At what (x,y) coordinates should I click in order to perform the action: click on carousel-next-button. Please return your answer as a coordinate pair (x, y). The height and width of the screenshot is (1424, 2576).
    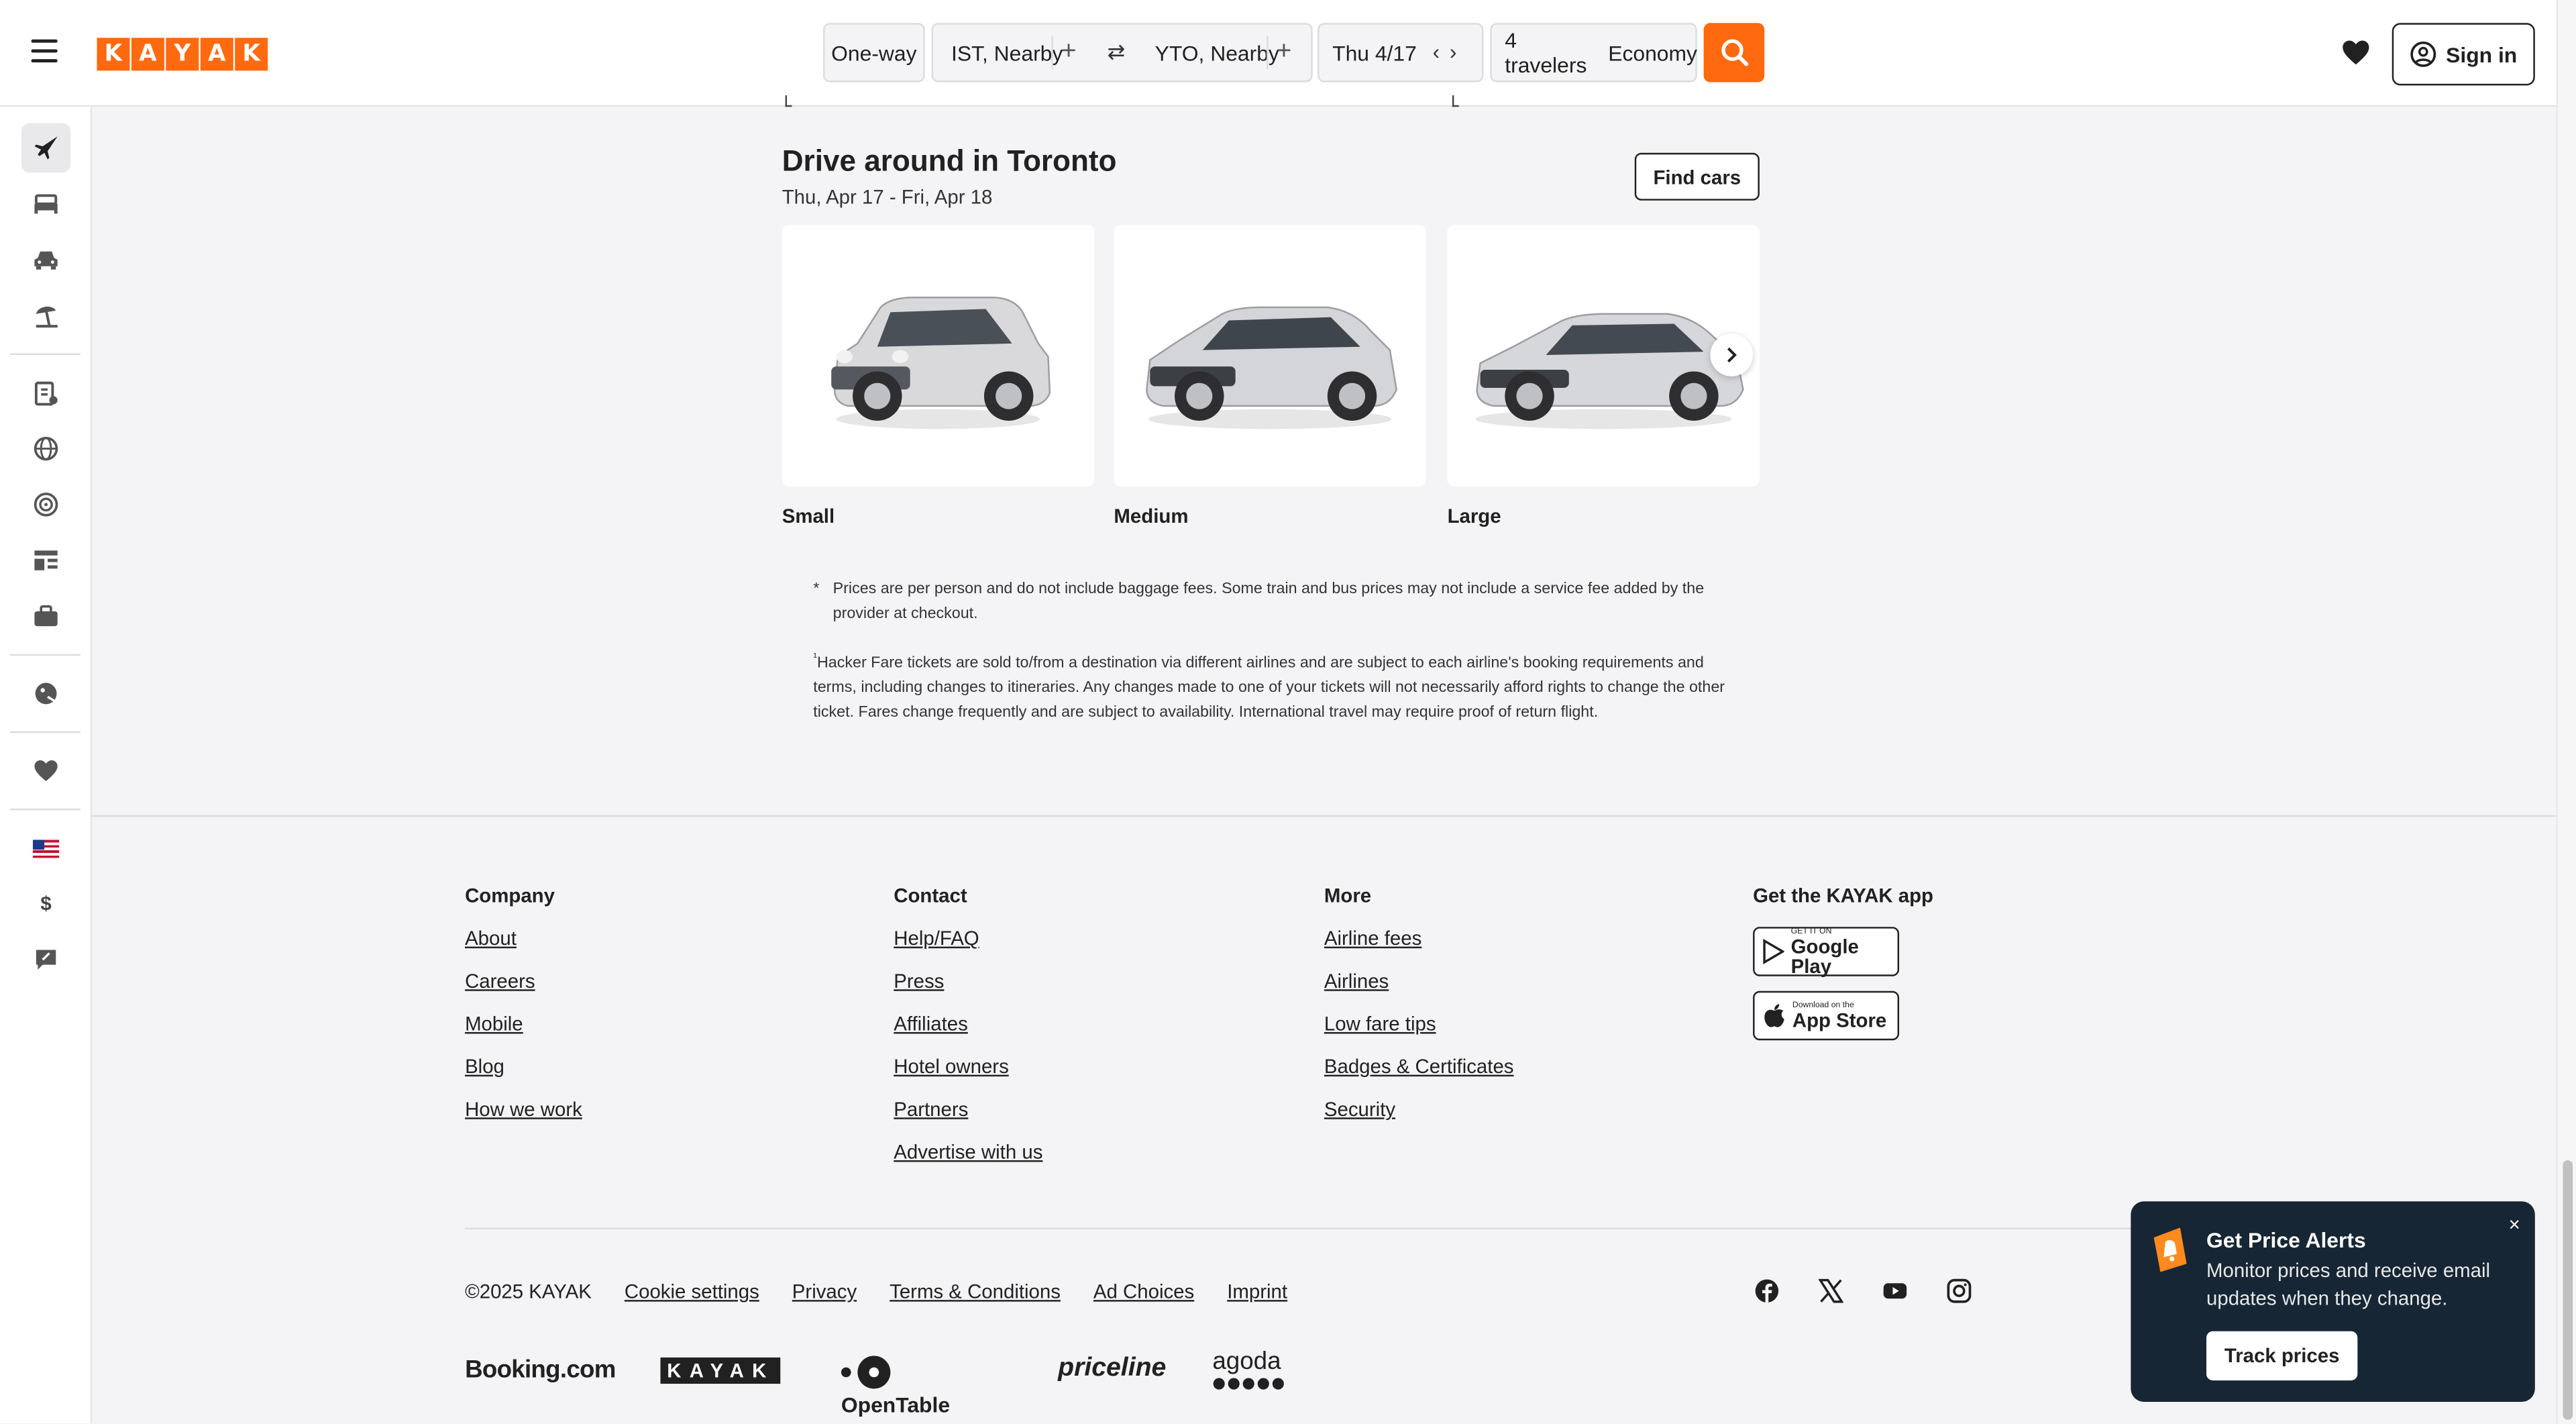
    Looking at the image, I should click on (1732, 355).